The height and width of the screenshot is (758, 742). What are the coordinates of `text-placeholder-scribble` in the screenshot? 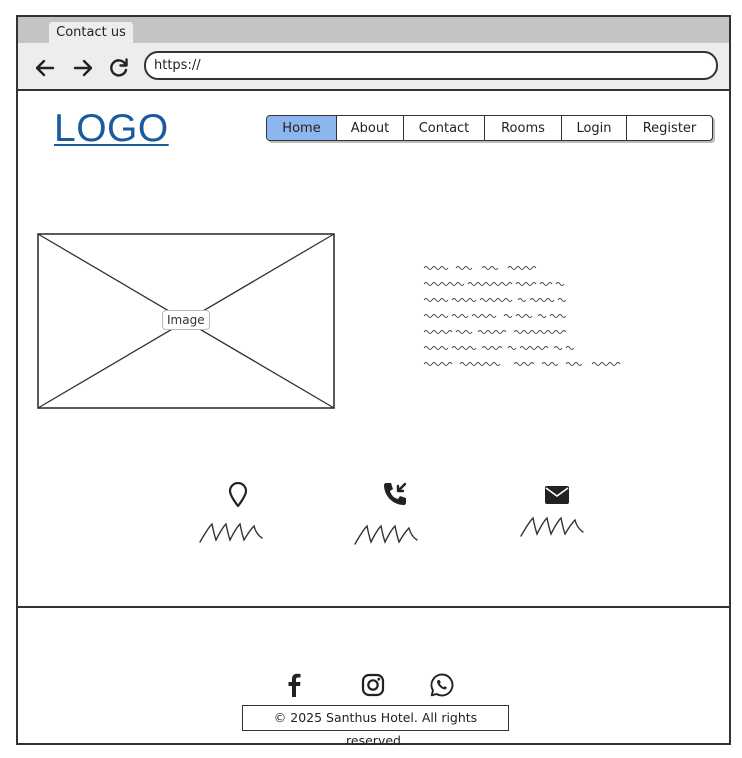 It's located at (522, 316).